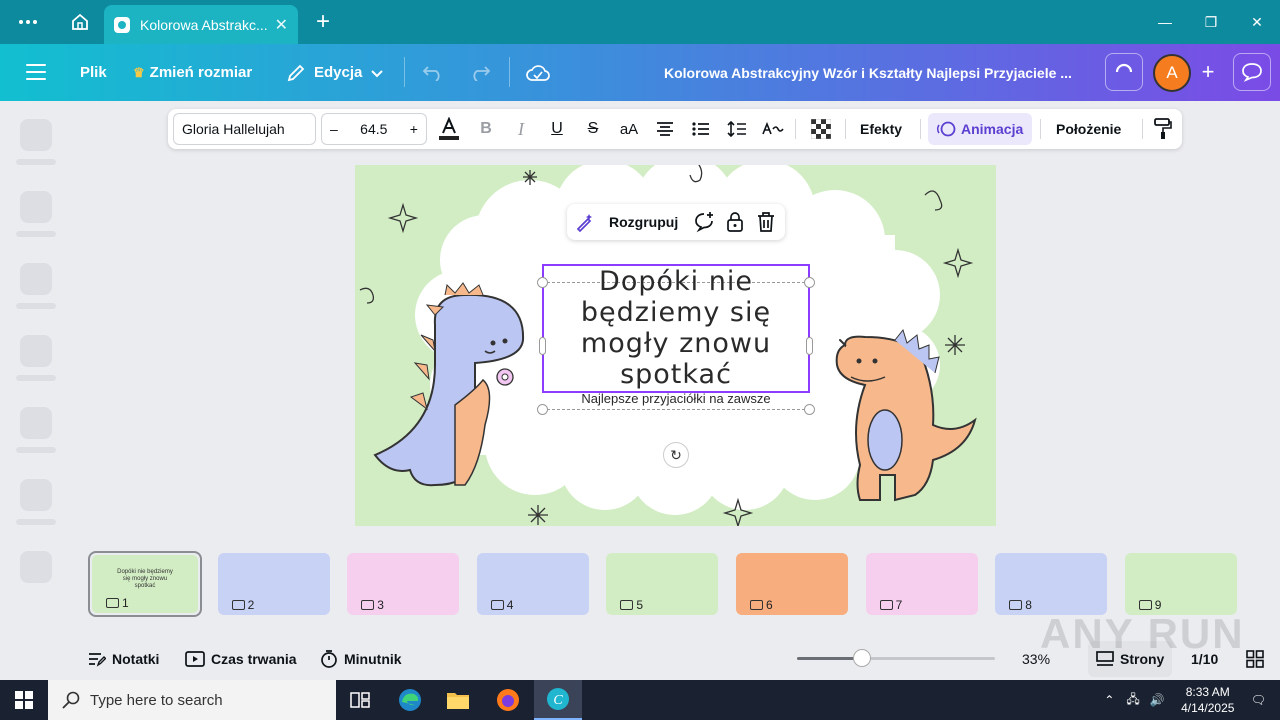 The width and height of the screenshot is (1280, 720). I want to click on font-size-control: – 64.5 +, so click(374, 129).